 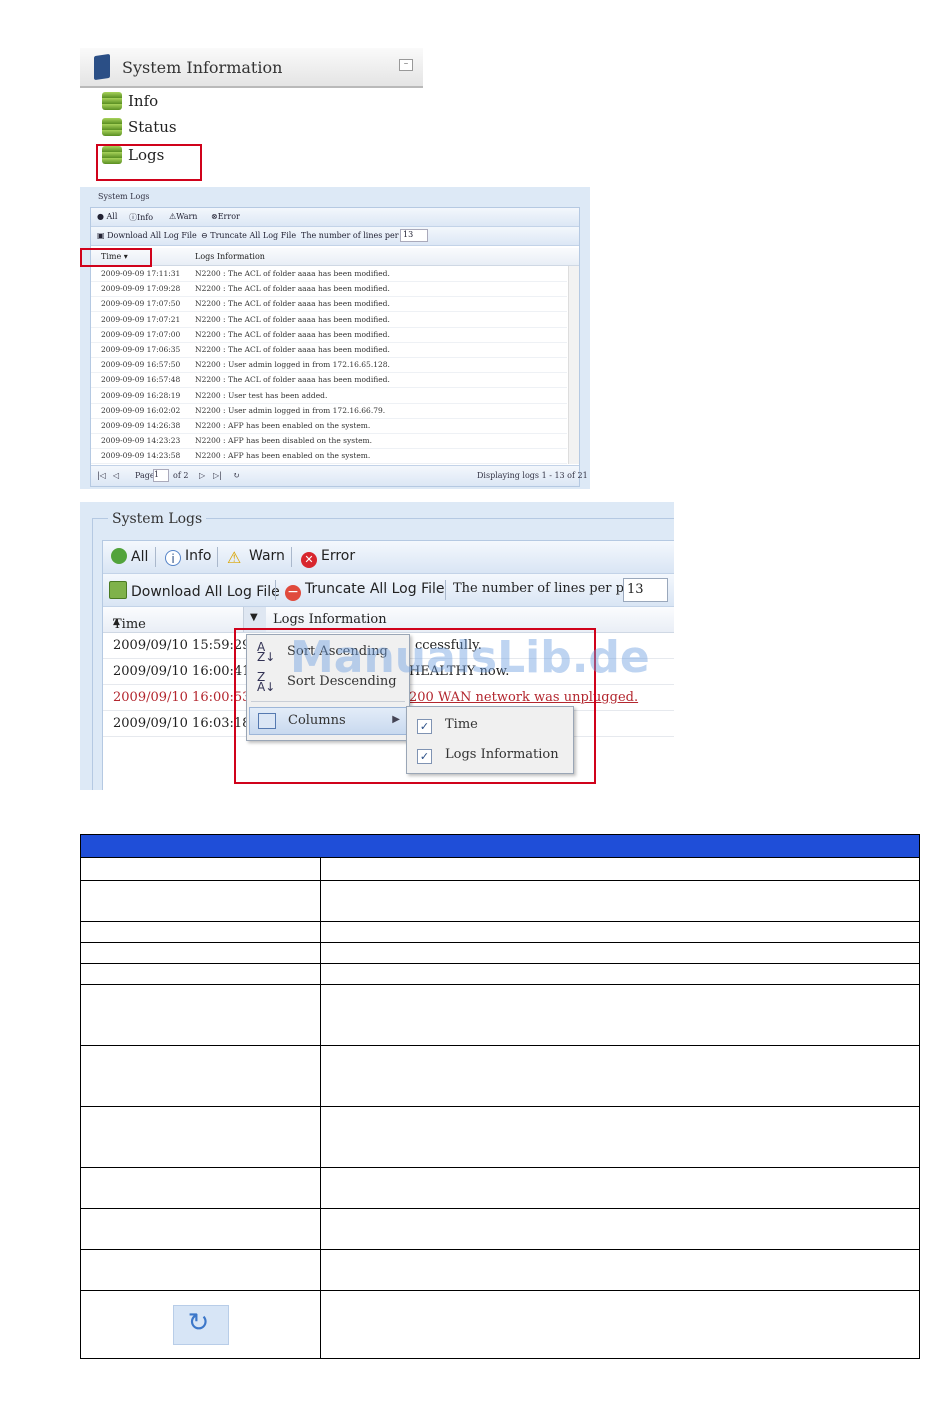 What do you see at coordinates (141, 441) in the screenshot?
I see `row-time: 2009-09-09 14:23:23` at bounding box center [141, 441].